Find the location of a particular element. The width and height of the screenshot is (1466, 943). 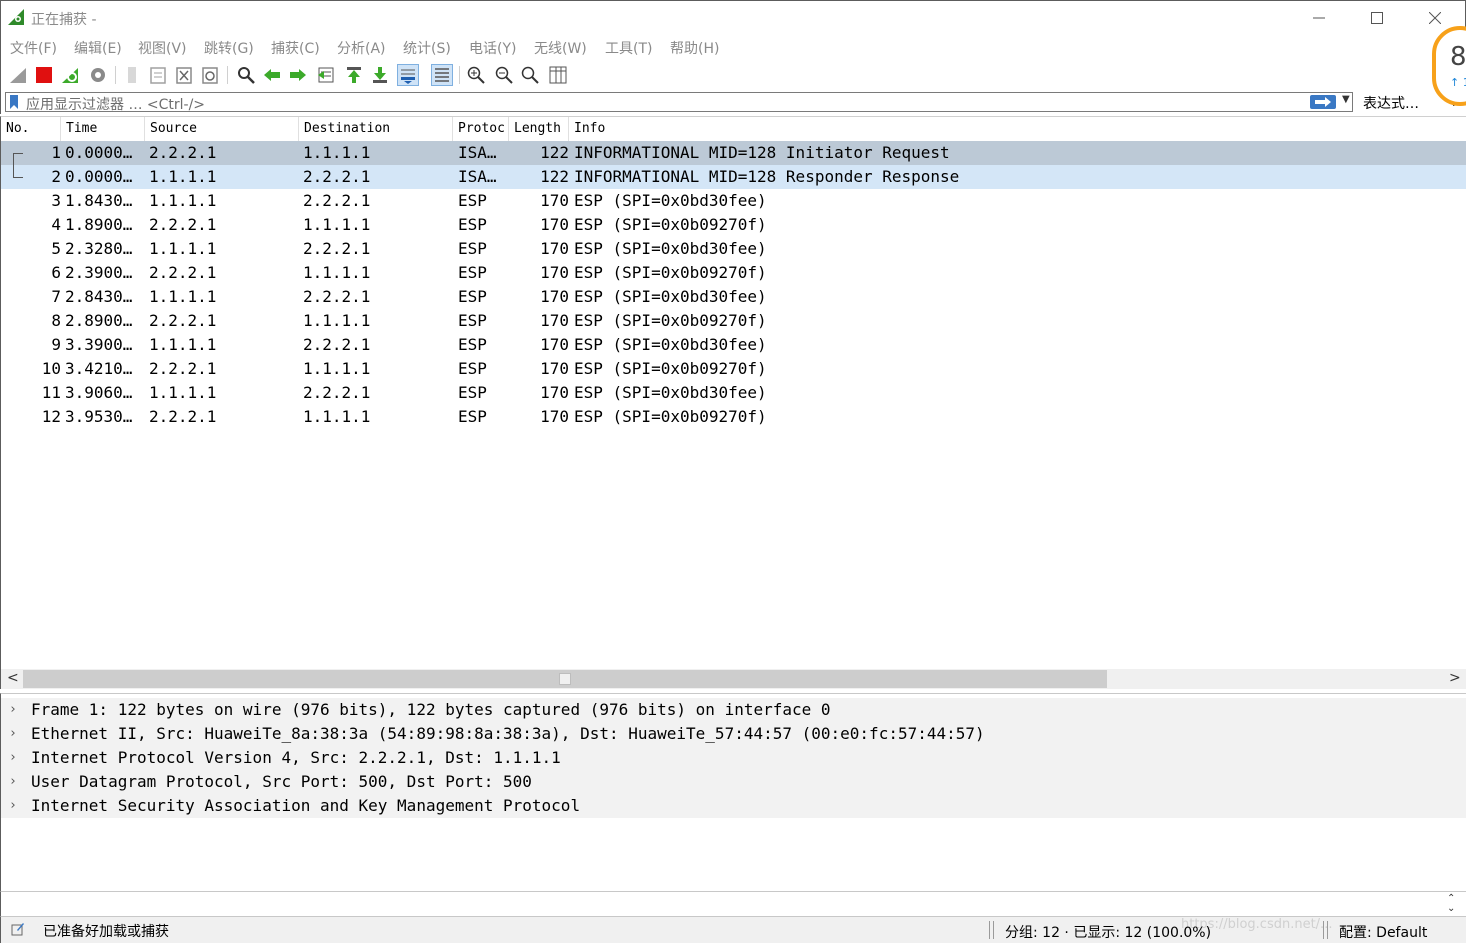

packet-destination: 2.2.2.1 is located at coordinates (337, 248).